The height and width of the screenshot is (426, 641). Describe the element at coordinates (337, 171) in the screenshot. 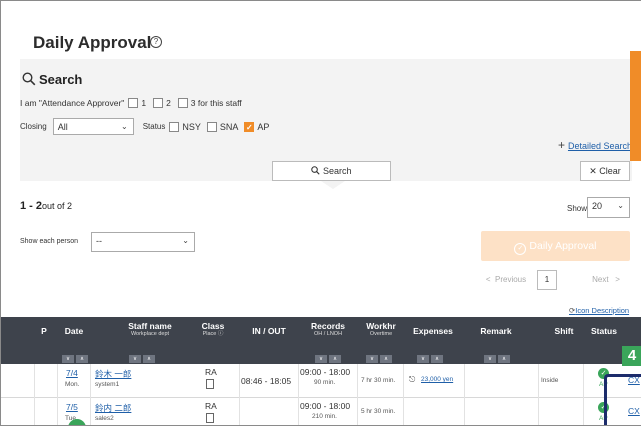

I see `search-button-label: Search` at that location.